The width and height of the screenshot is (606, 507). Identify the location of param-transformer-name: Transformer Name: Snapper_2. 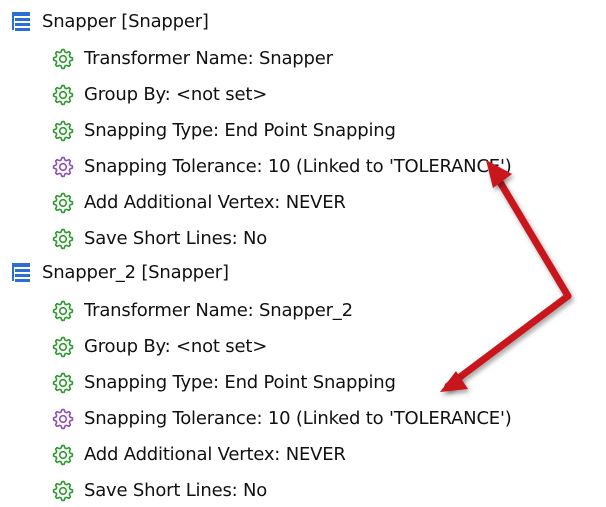
(202, 311).